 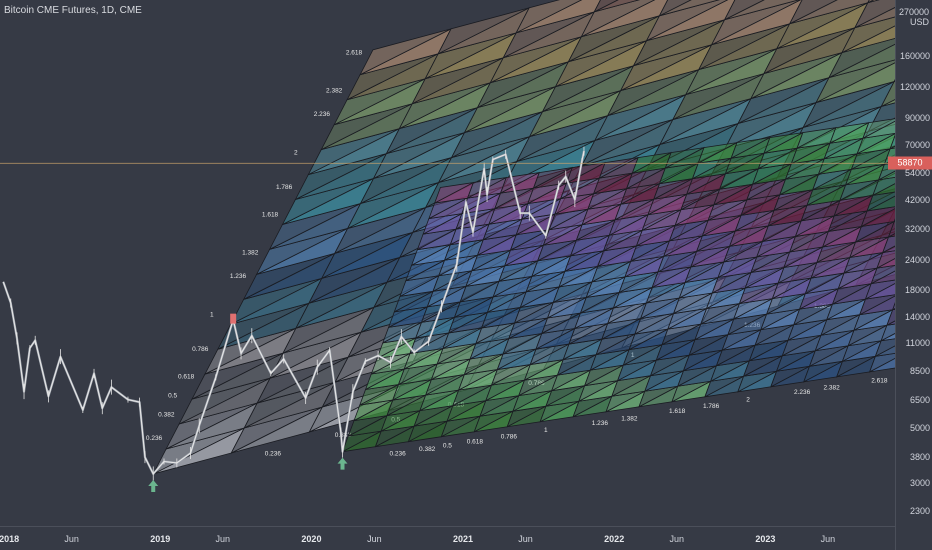 I want to click on time-tick-label: 2019, so click(x=160, y=539).